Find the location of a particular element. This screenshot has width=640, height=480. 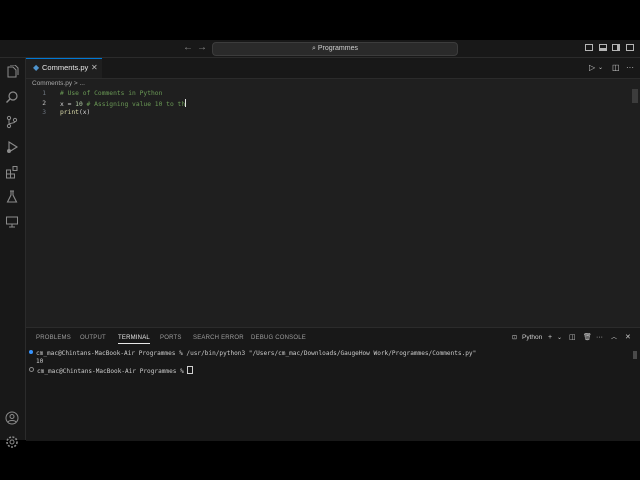

search-label: Programmes is located at coordinates (337, 48).